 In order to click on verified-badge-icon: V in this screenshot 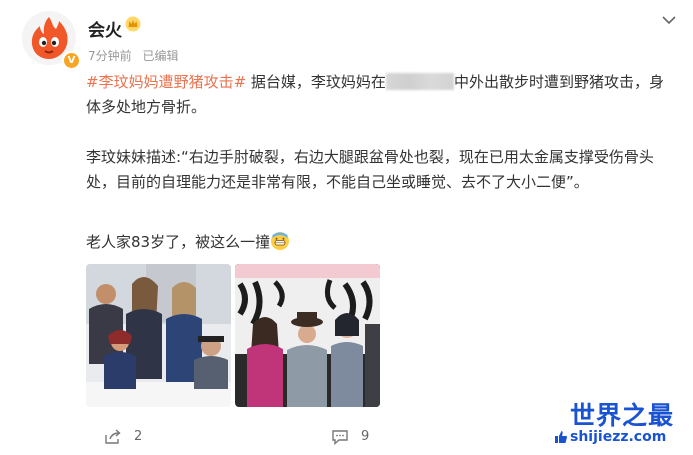, I will do `click(71, 60)`.